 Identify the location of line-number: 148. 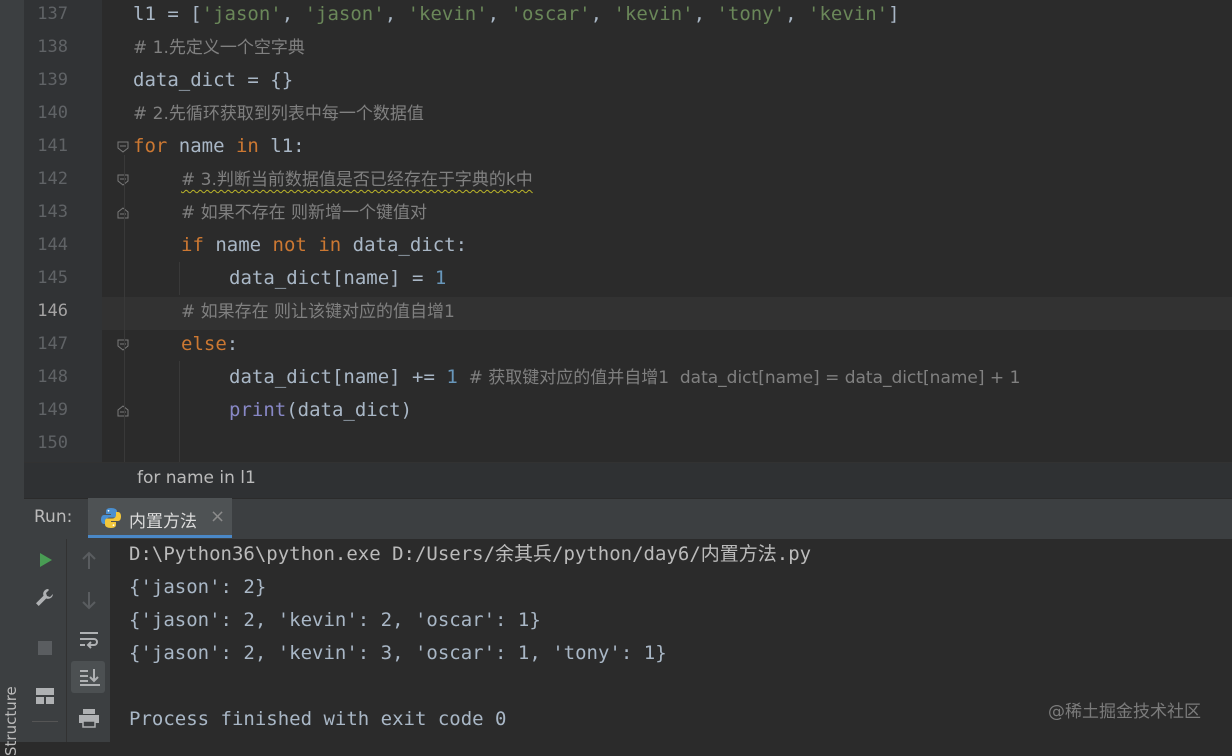
(52, 377).